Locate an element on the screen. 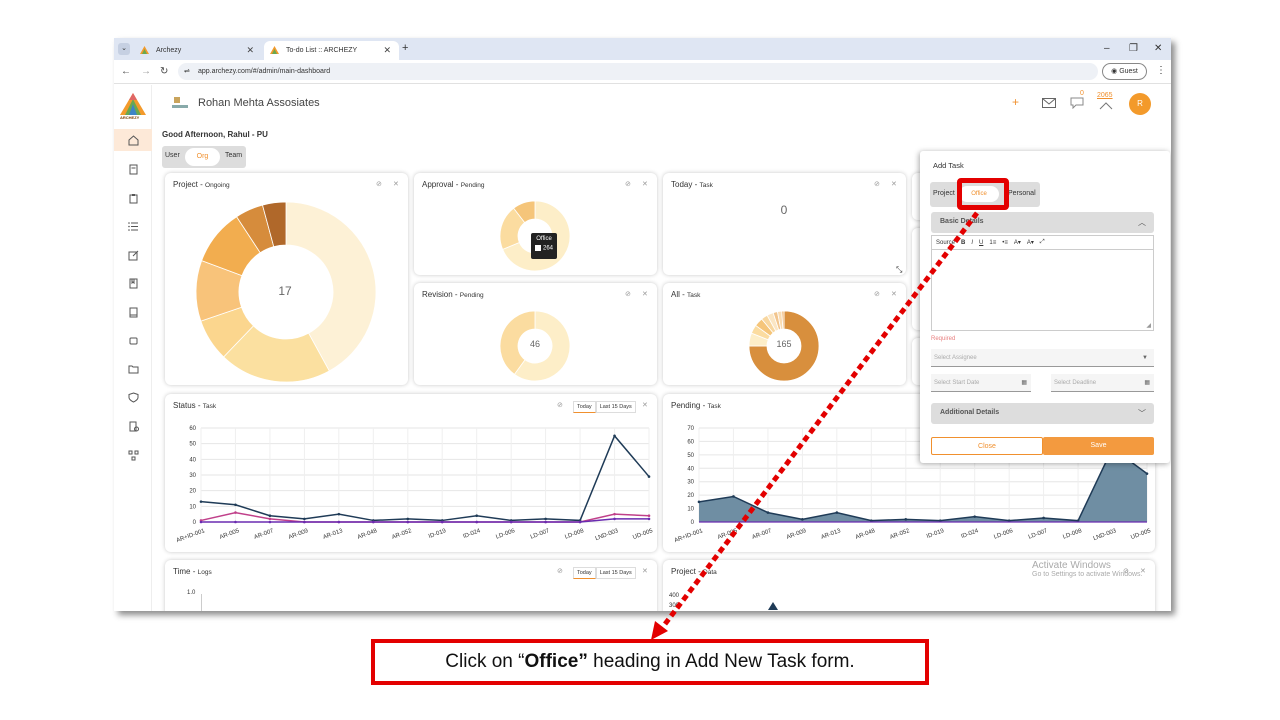 The height and width of the screenshot is (720, 1280). close-window-icon: ✕ is located at coordinates (1158, 48).